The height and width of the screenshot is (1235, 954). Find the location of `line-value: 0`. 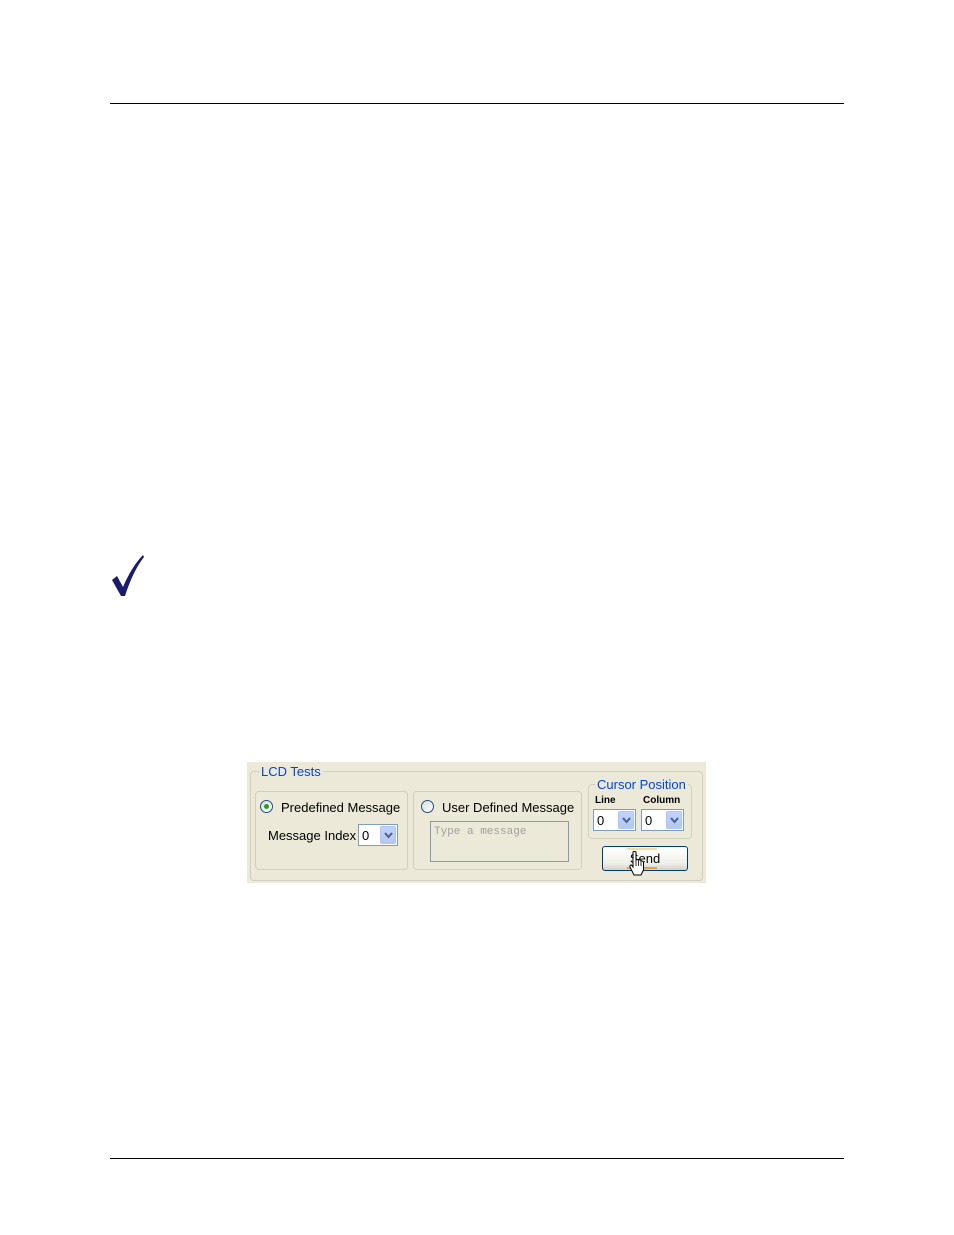

line-value: 0 is located at coordinates (601, 820).